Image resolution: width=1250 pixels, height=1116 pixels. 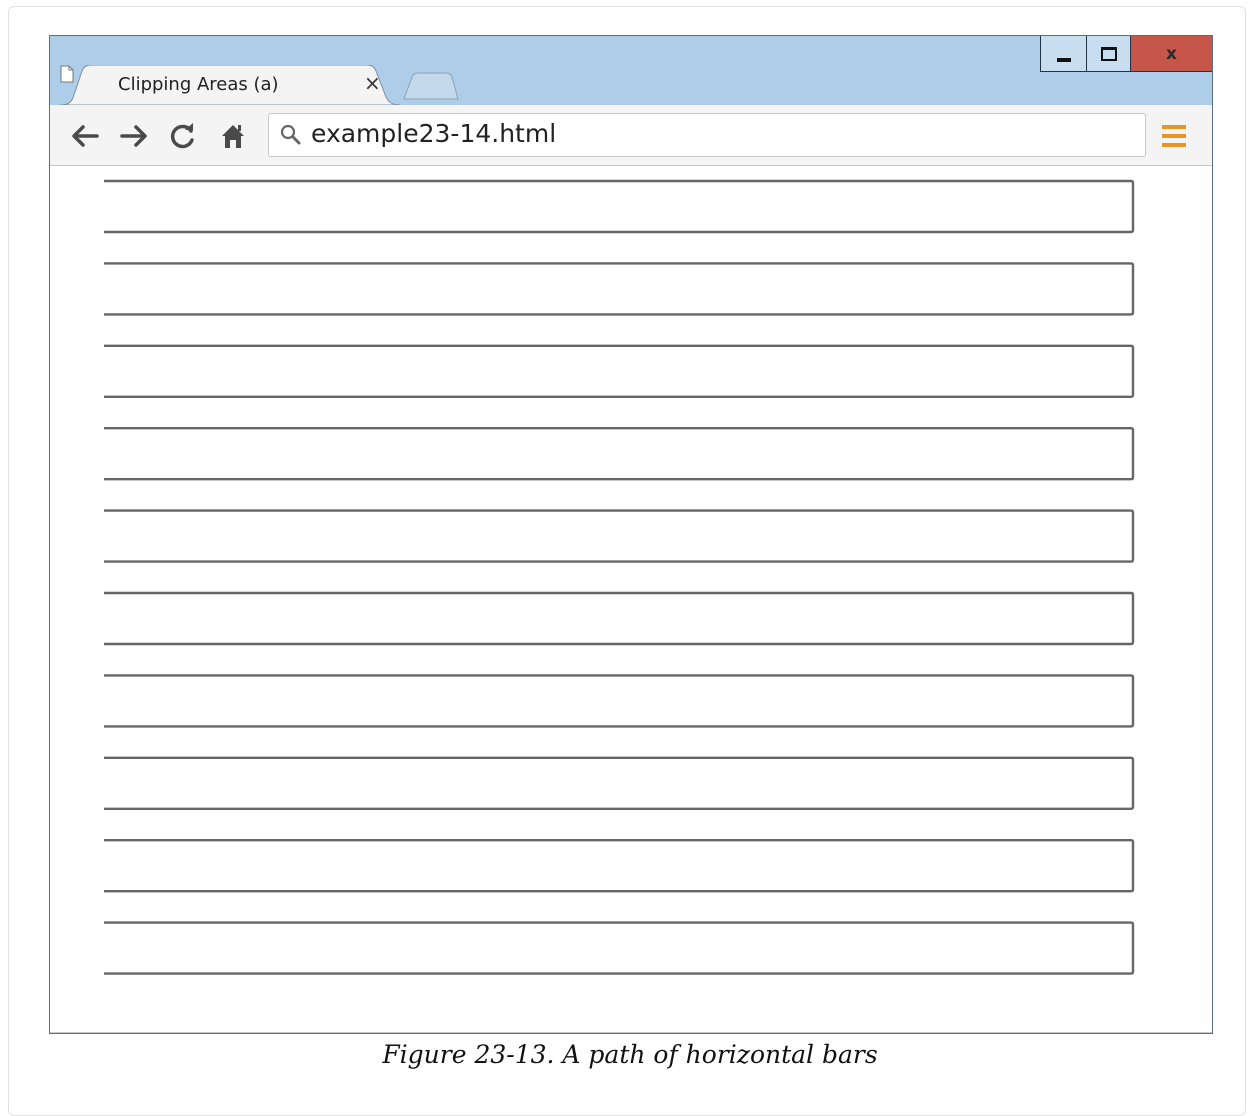 I want to click on reload-button, so click(x=183, y=136).